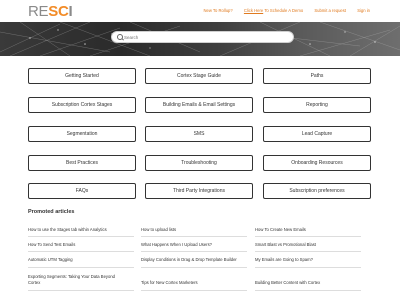  What do you see at coordinates (317, 191) in the screenshot?
I see `category-subscription-preferences: Subscription preferences` at bounding box center [317, 191].